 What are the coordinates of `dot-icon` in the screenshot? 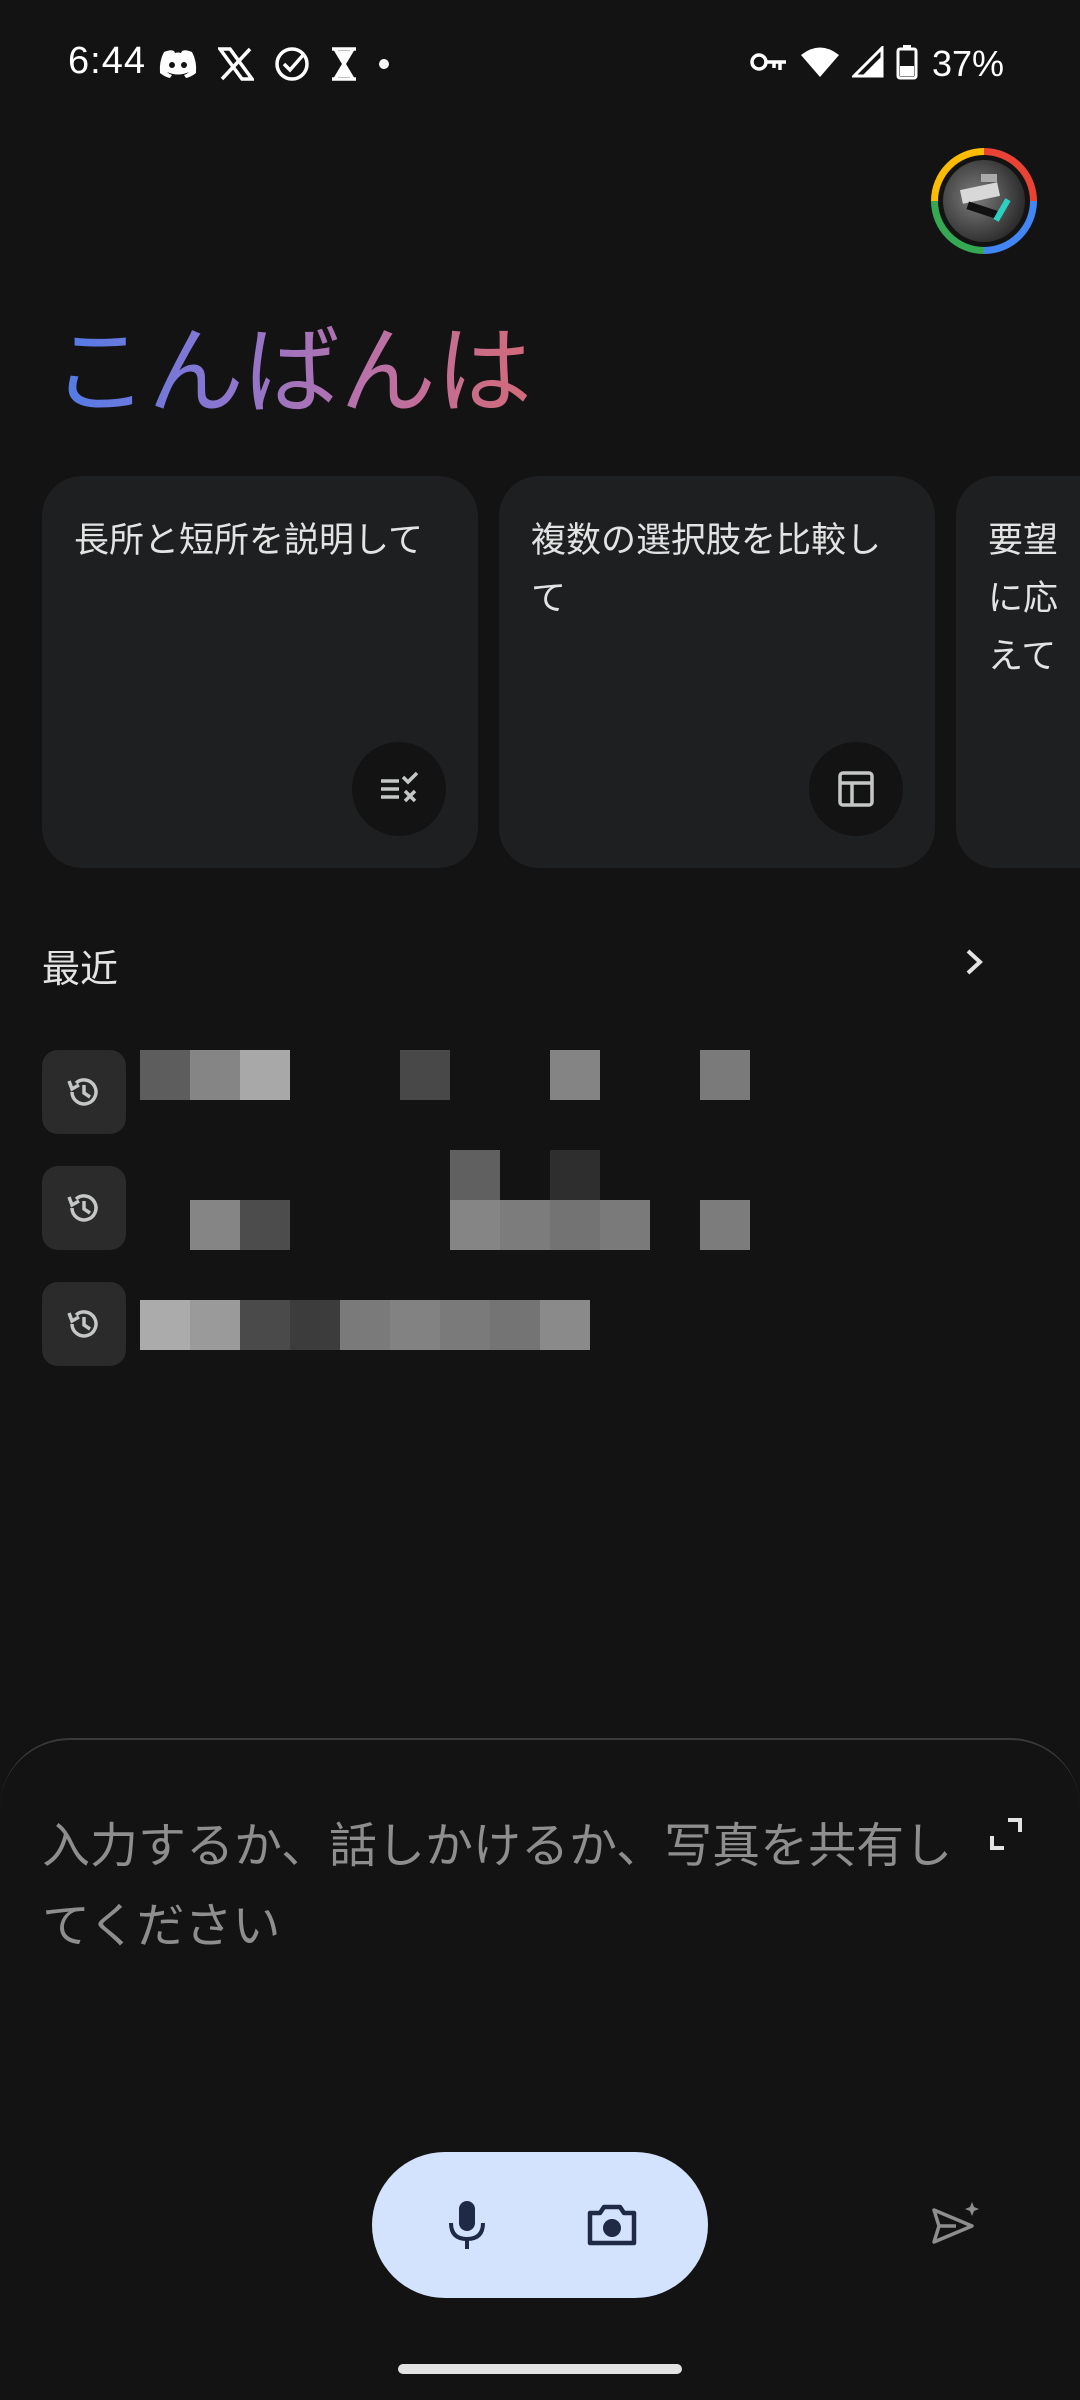 It's located at (384, 64).